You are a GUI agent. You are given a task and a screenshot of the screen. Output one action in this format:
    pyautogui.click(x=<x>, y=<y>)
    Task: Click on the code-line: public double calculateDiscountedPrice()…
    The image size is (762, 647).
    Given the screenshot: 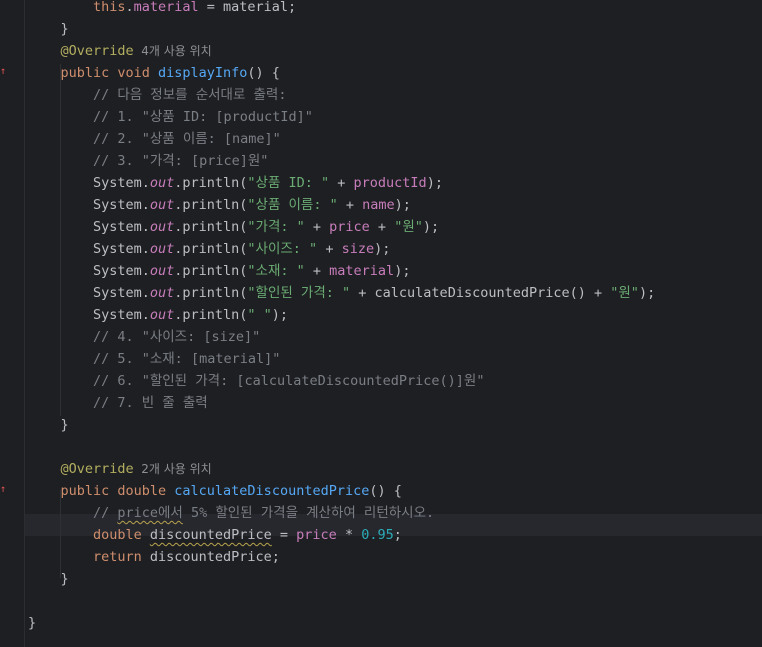 What is the action you would take?
    pyautogui.click(x=215, y=491)
    